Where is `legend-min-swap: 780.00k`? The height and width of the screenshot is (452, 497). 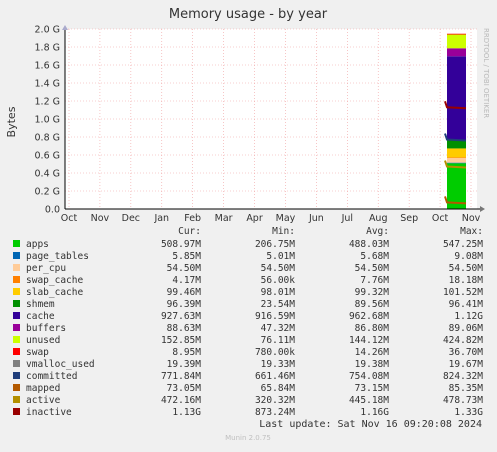 legend-min-swap: 780.00k is located at coordinates (275, 352).